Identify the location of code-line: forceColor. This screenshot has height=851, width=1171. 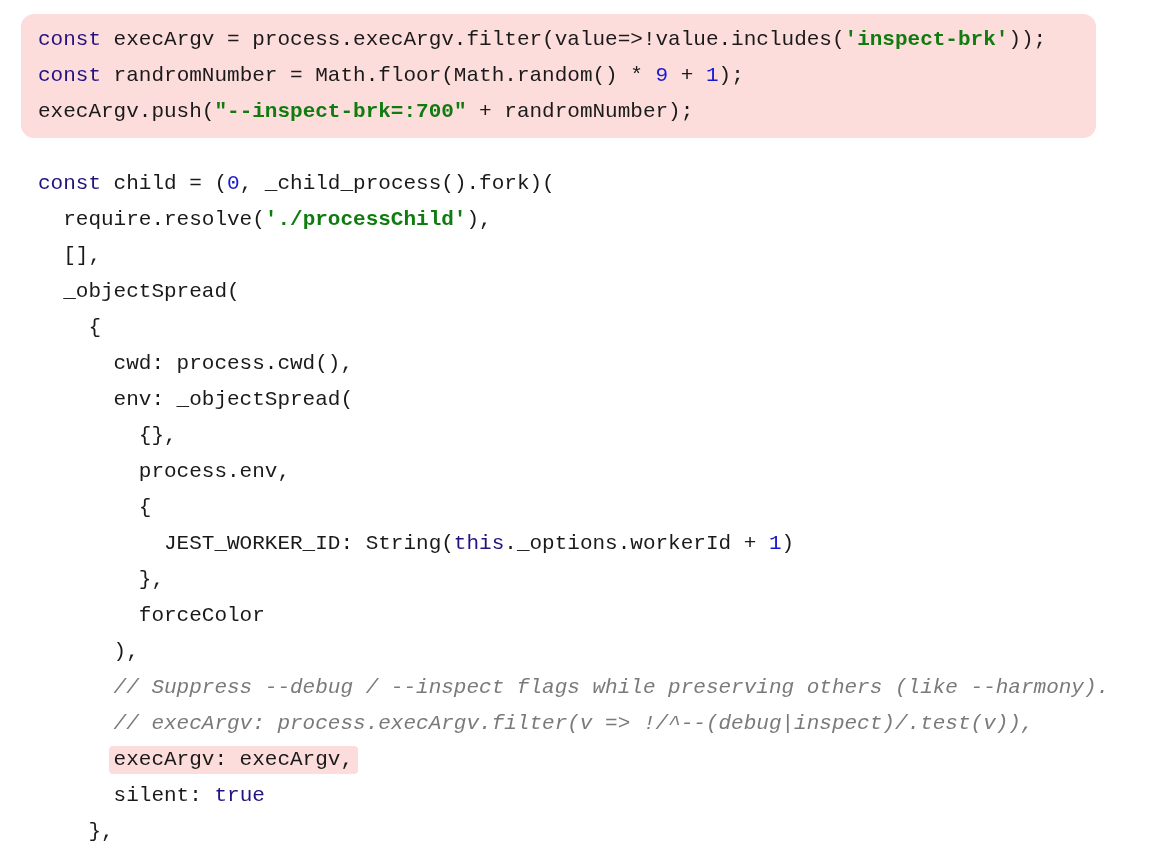
(201, 616).